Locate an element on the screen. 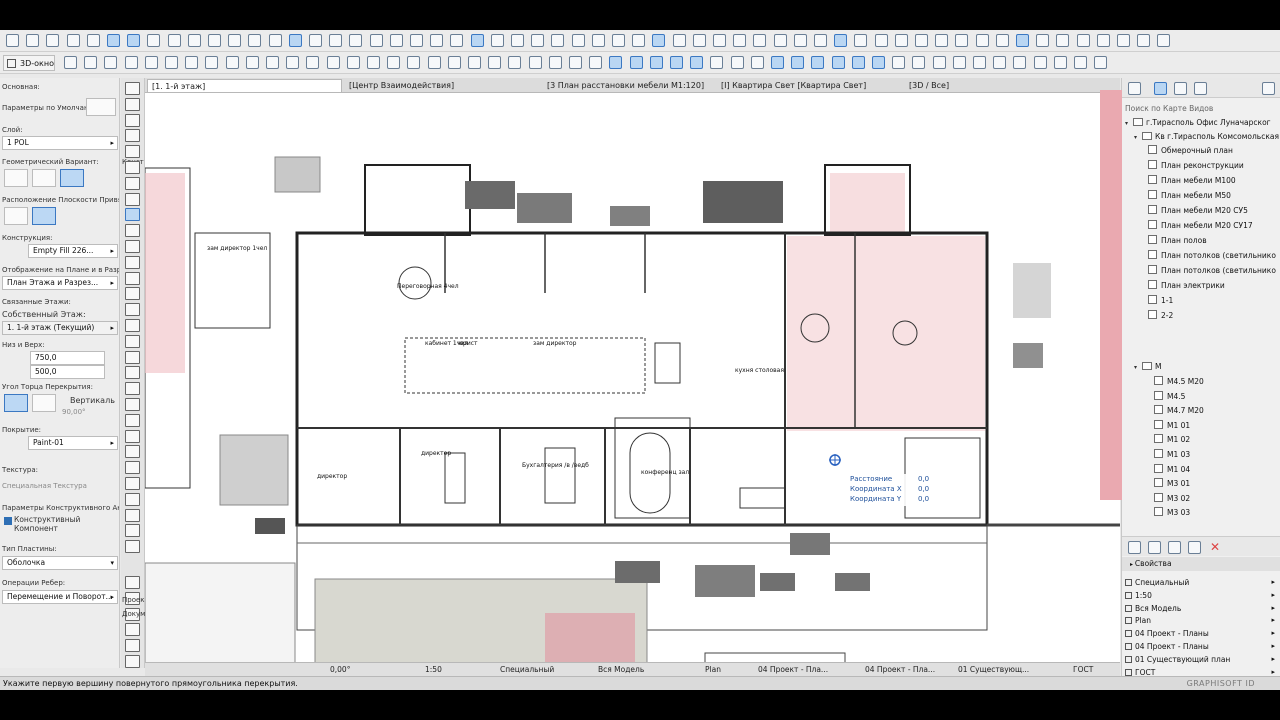  structure-select: Empty Fill 226... ▸ is located at coordinates (73, 251).